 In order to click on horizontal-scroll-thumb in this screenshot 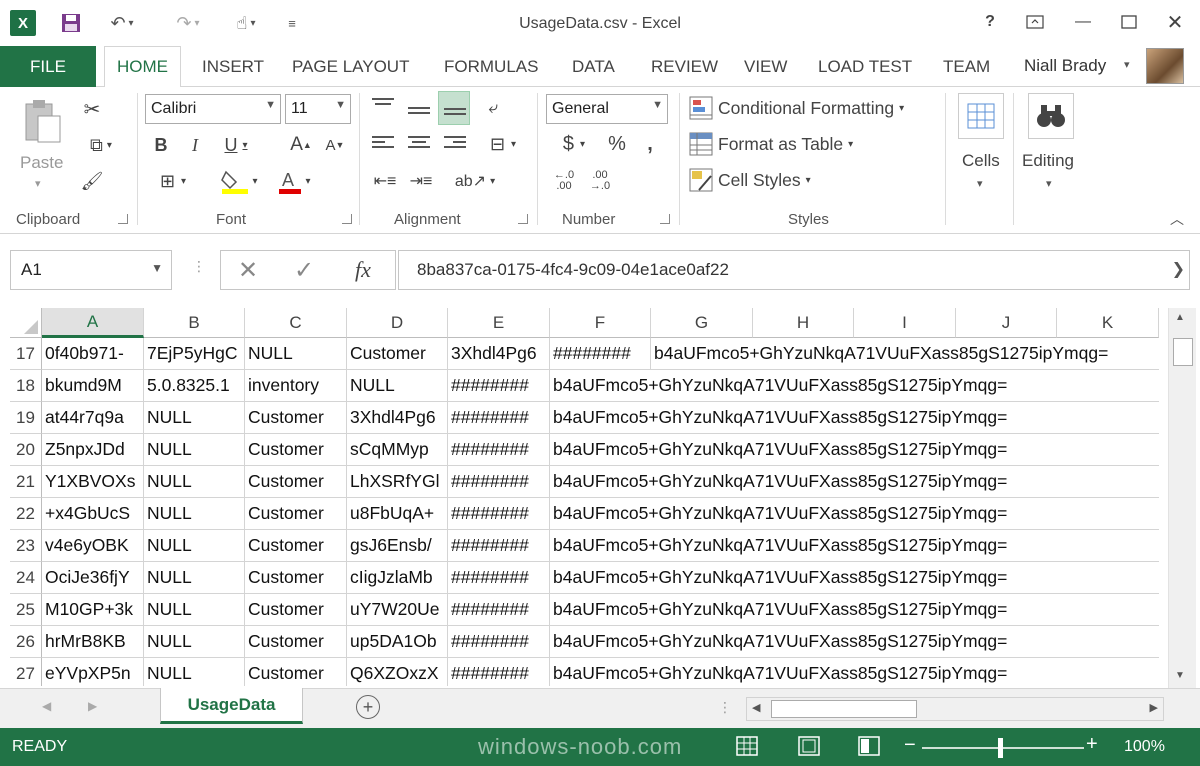, I will do `click(844, 709)`.